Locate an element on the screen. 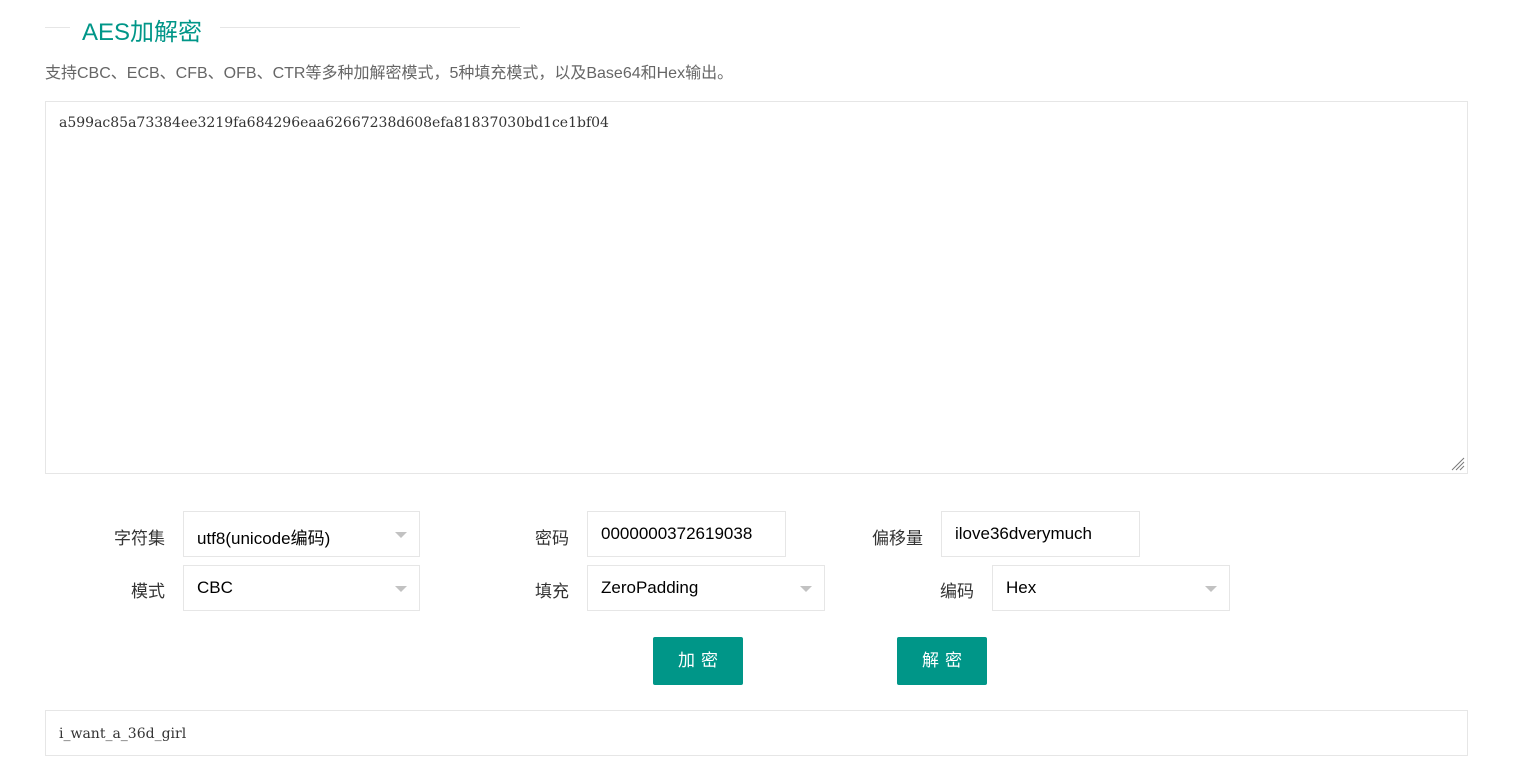  offset-value: ilove36dverymuch is located at coordinates (1024, 533).